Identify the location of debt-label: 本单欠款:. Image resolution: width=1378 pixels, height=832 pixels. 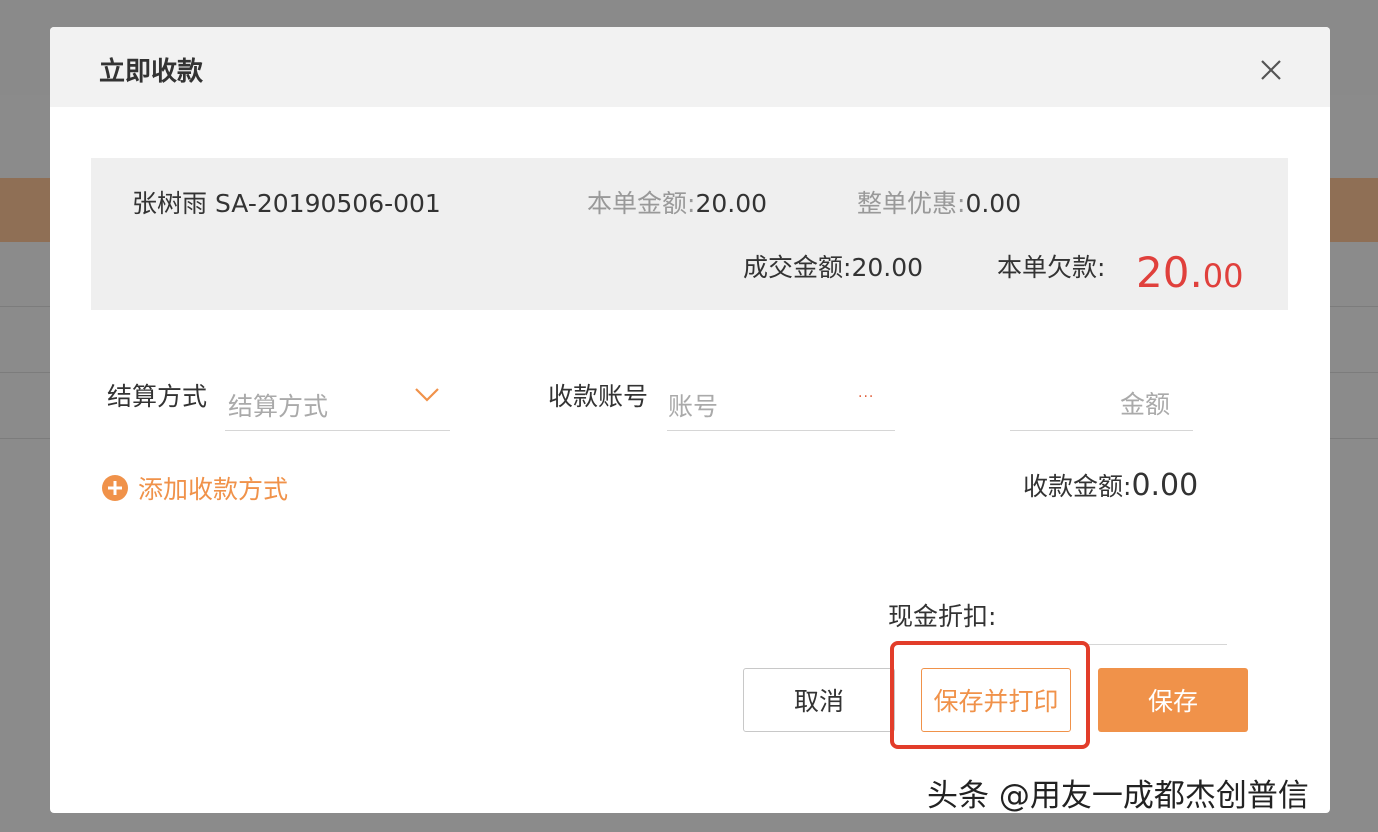
(1051, 267).